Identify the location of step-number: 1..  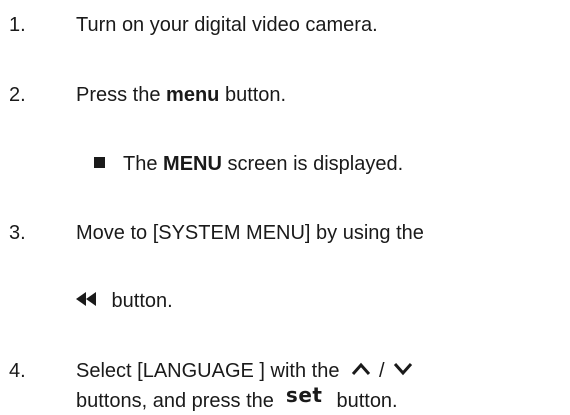
(17, 25).